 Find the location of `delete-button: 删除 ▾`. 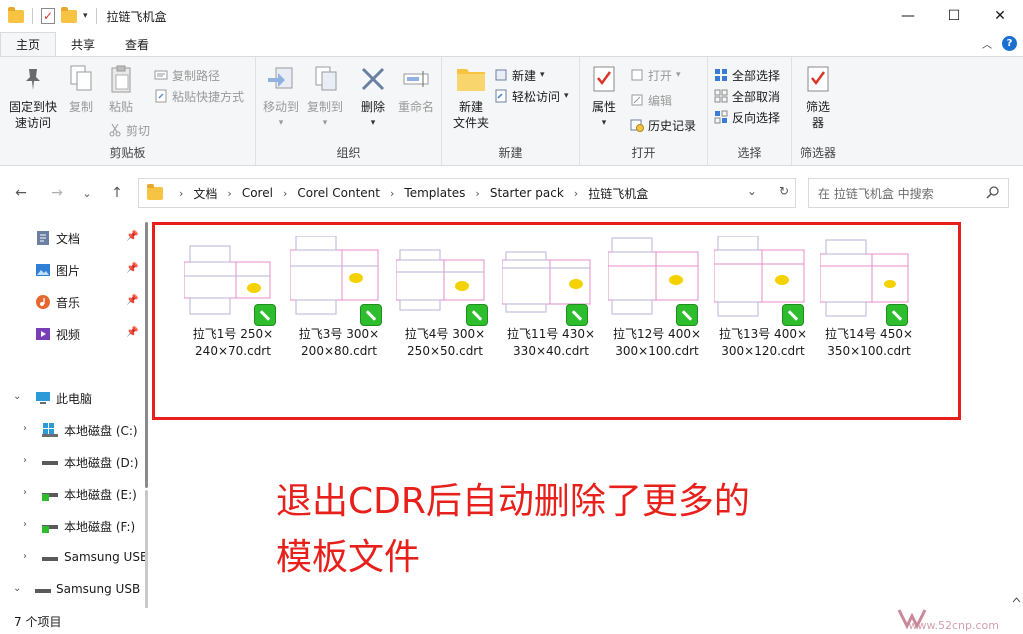

delete-button: 删除 ▾ is located at coordinates (373, 97).